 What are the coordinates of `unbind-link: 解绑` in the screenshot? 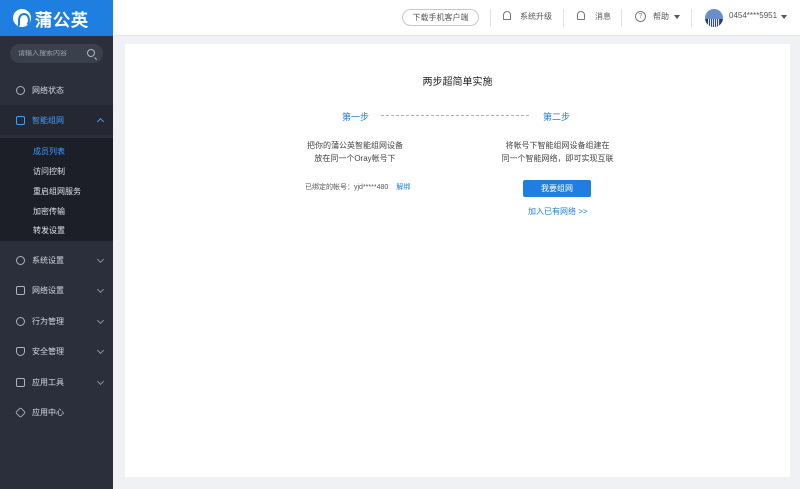 It's located at (403, 187).